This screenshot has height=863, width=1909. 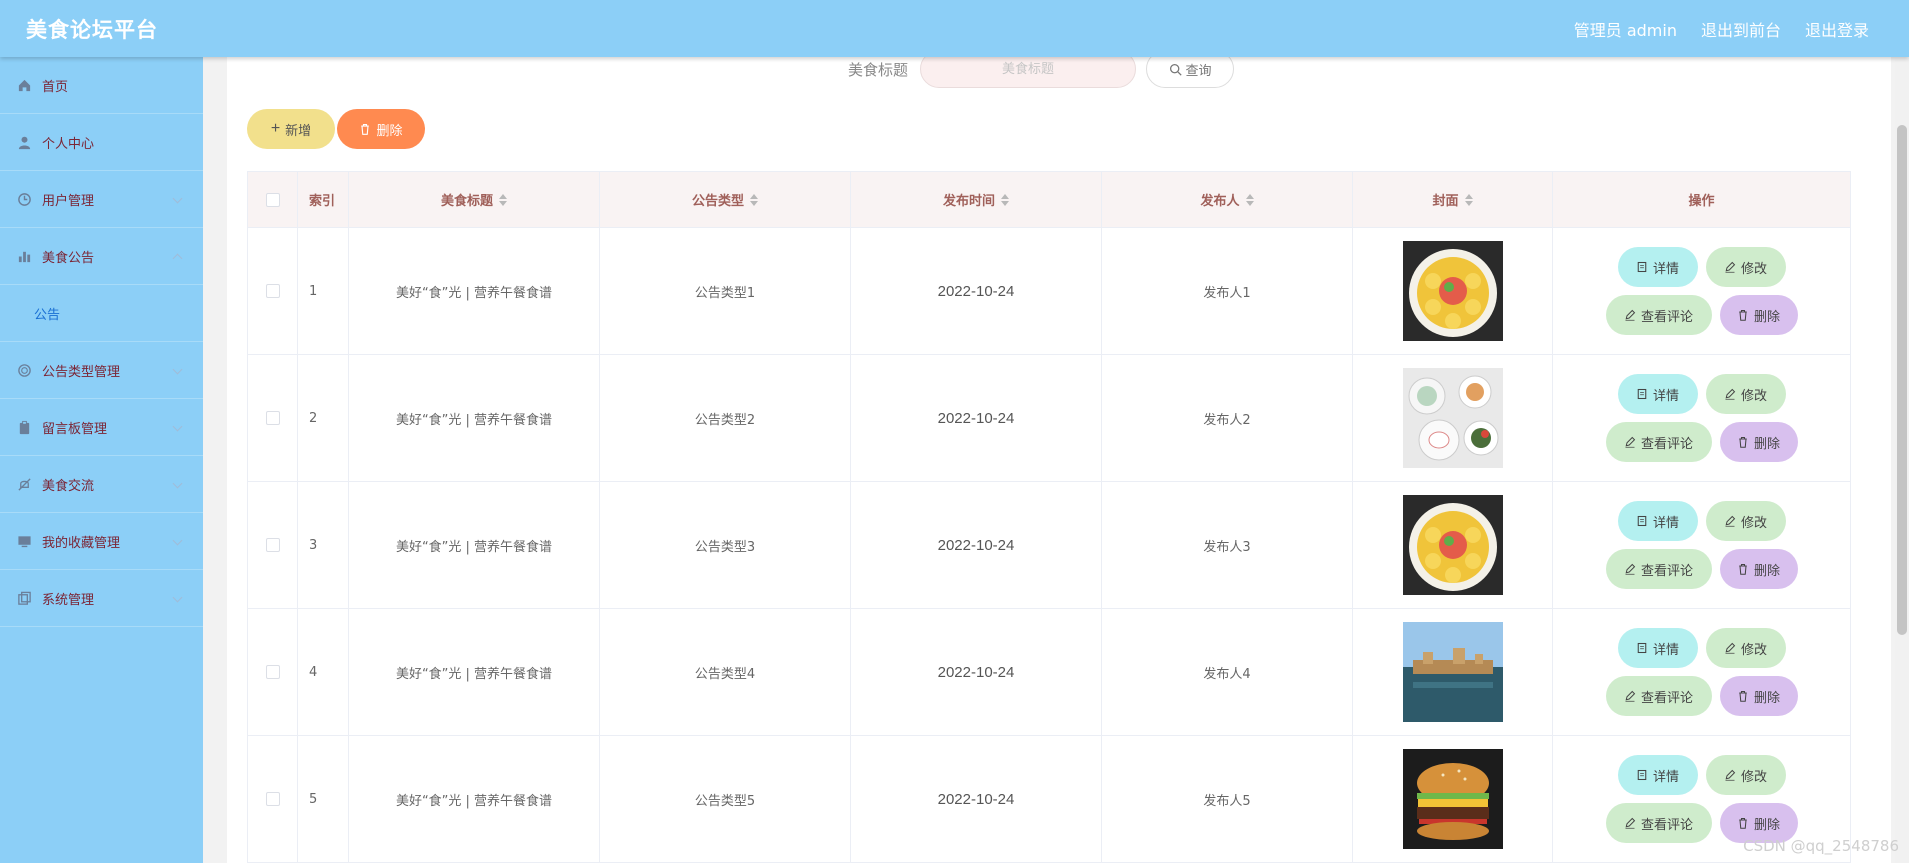 What do you see at coordinates (1227, 199) in the screenshot?
I see `header-publisher: 发布人` at bounding box center [1227, 199].